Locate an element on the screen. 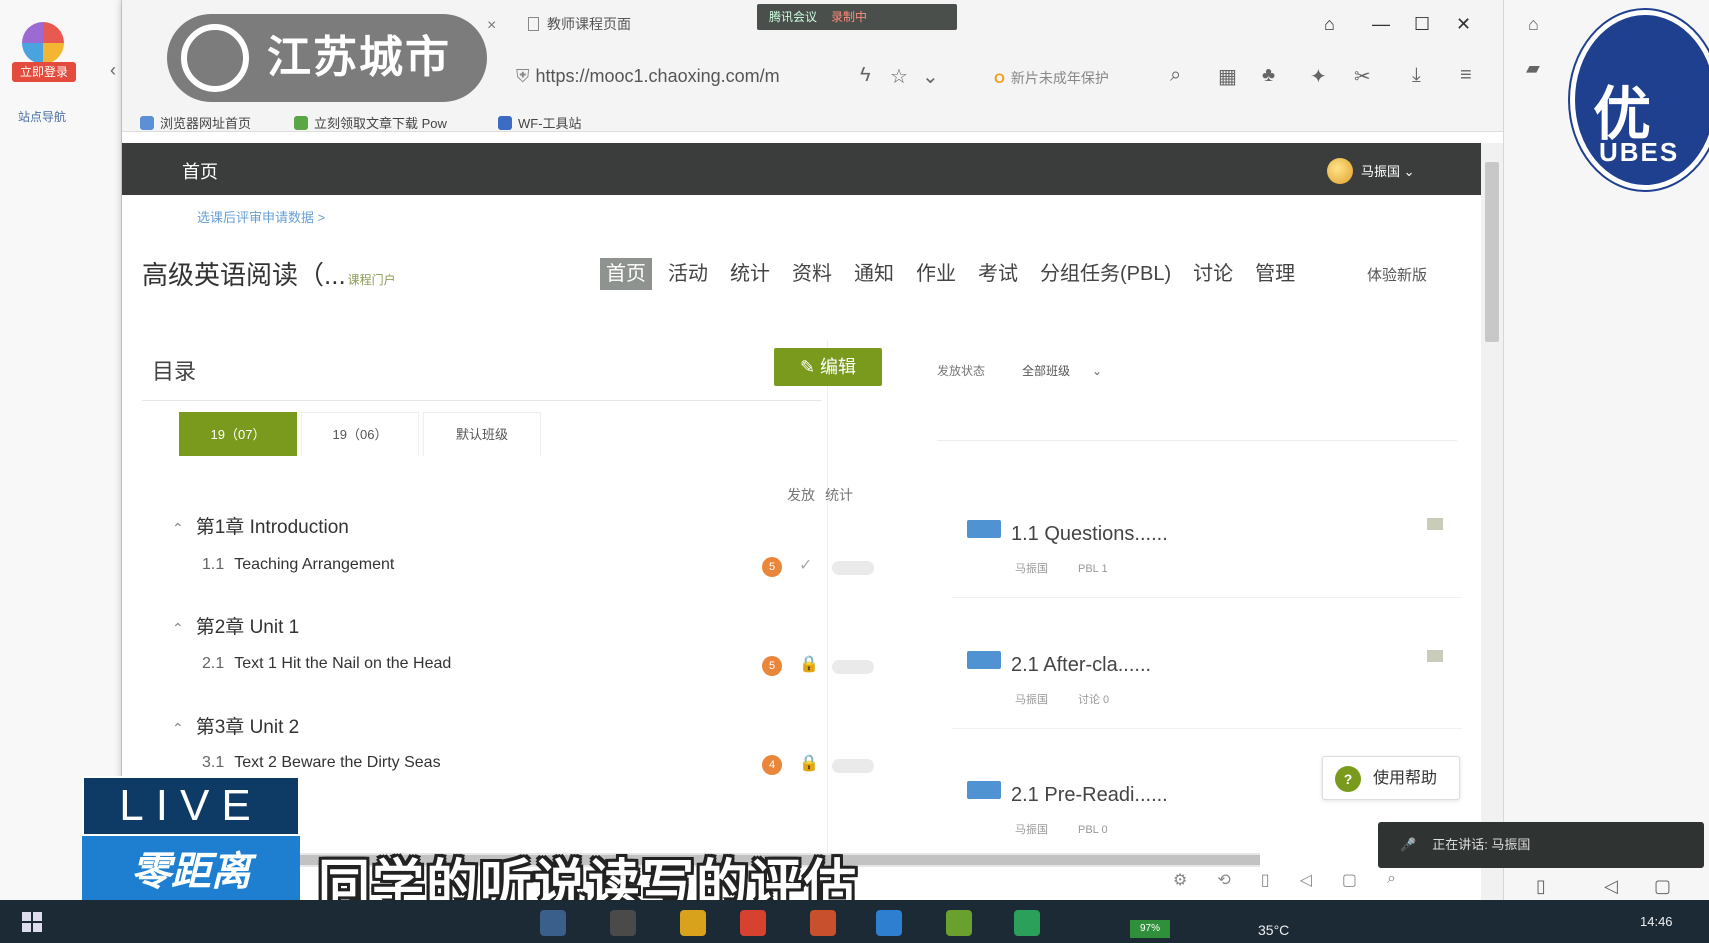 The image size is (1709, 943). weather-temperature: 35°C is located at coordinates (1273, 930).